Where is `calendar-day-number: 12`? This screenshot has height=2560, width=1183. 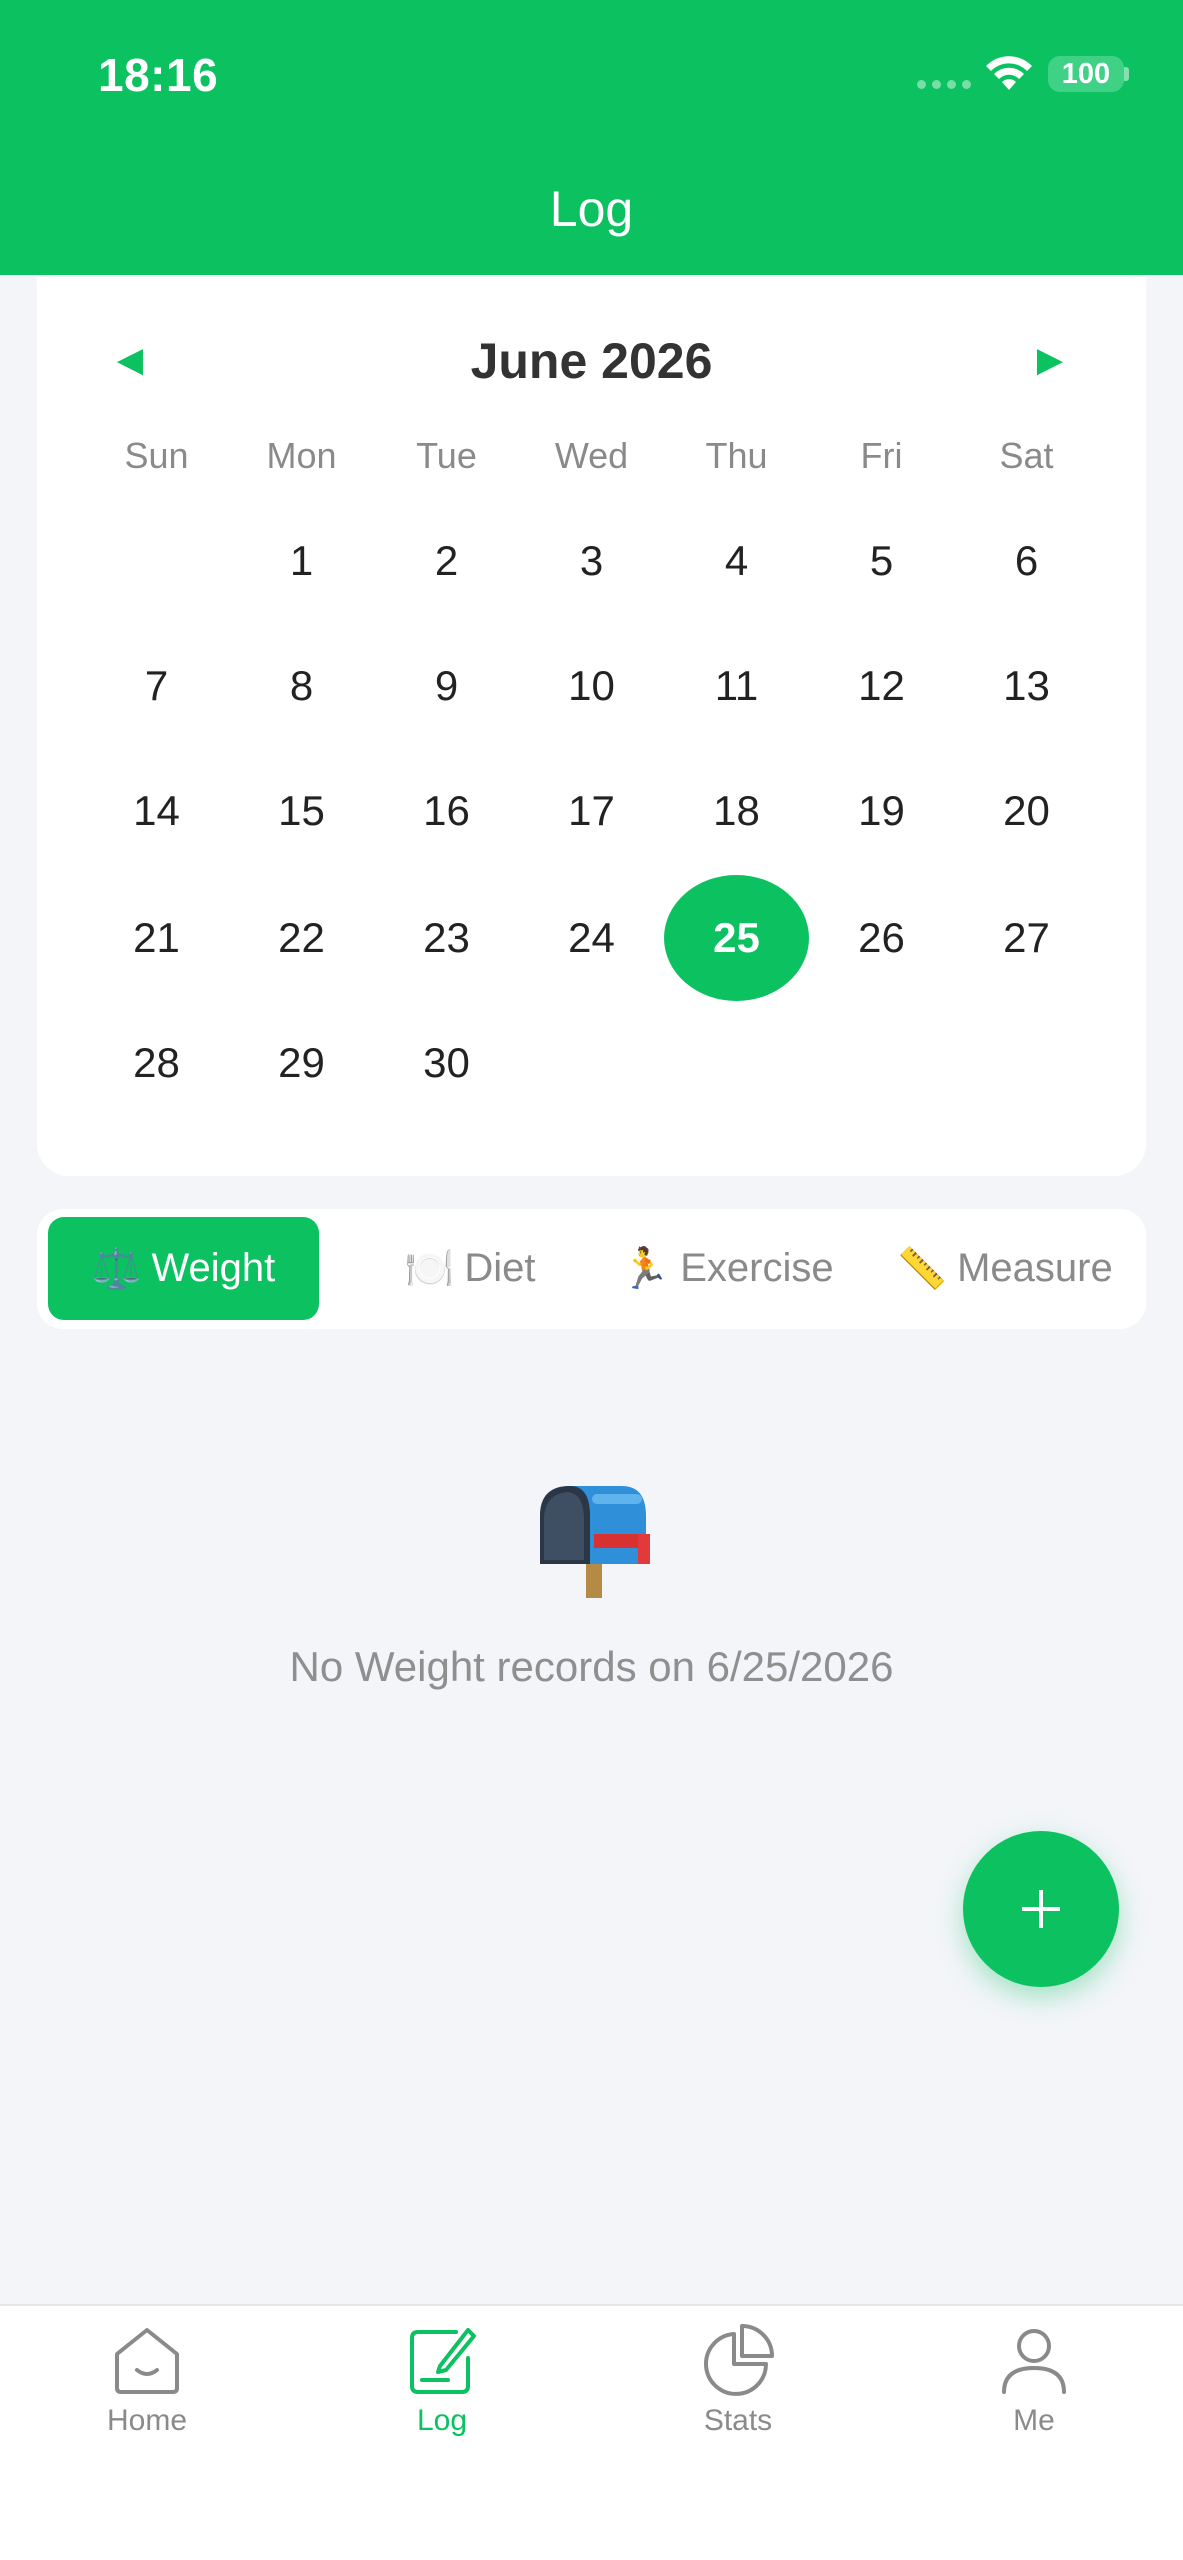 calendar-day-number: 12 is located at coordinates (881, 685).